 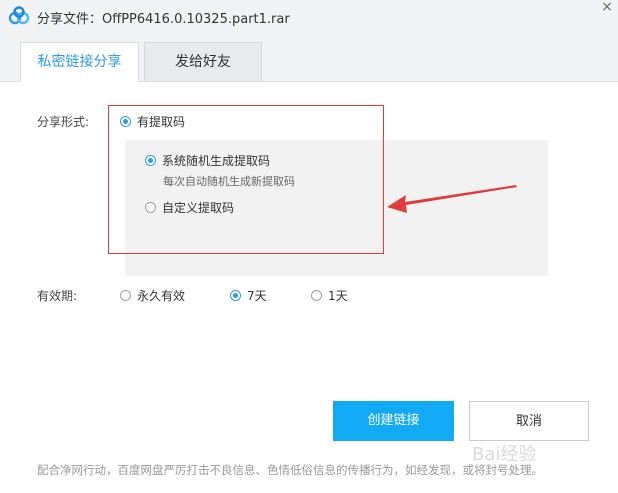 What do you see at coordinates (57, 296) in the screenshot?
I see `validity-label: 有效期:` at bounding box center [57, 296].